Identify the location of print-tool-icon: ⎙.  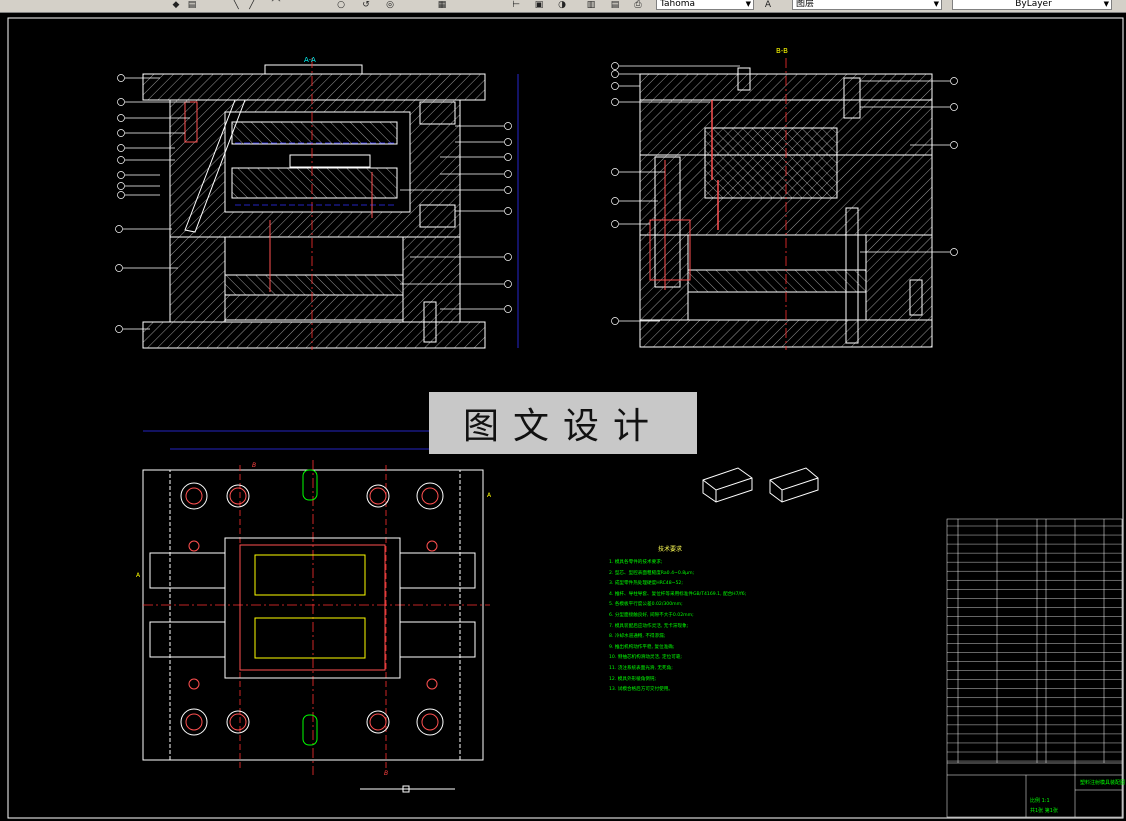
(638, 5).